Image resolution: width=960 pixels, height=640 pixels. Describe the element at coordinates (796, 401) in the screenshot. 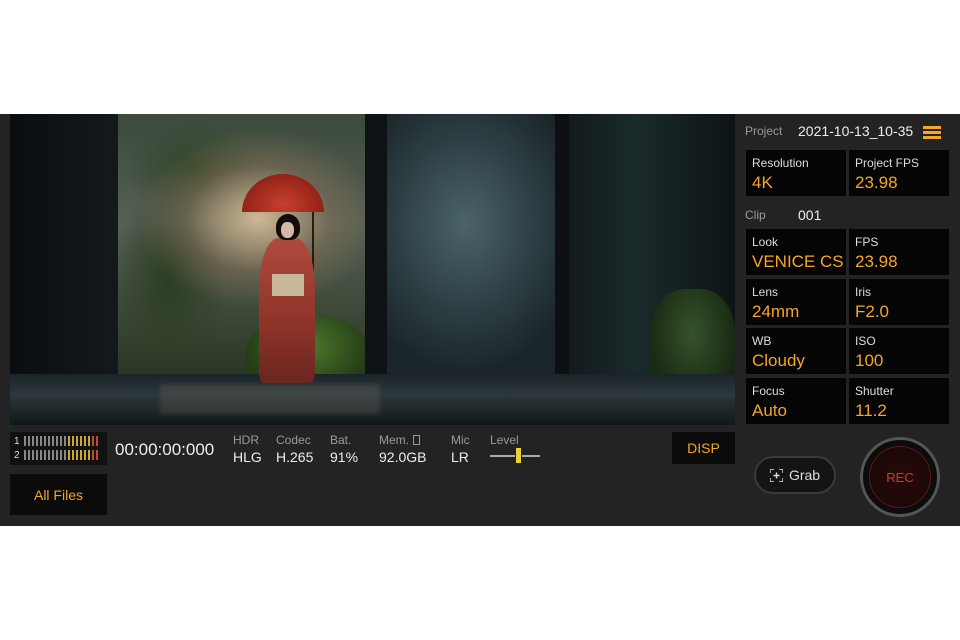

I see `setting-focus: Focus Auto` at that location.